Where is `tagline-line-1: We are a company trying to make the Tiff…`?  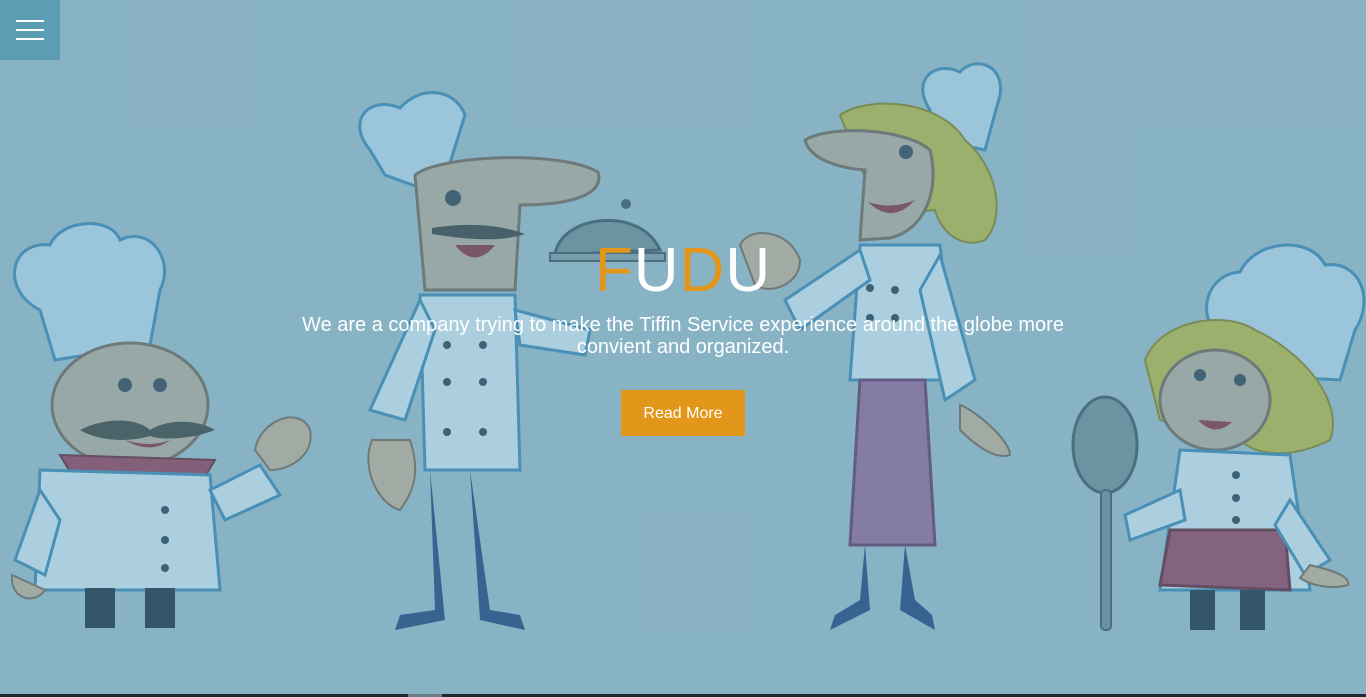 tagline-line-1: We are a company trying to make the Tiff… is located at coordinates (683, 325).